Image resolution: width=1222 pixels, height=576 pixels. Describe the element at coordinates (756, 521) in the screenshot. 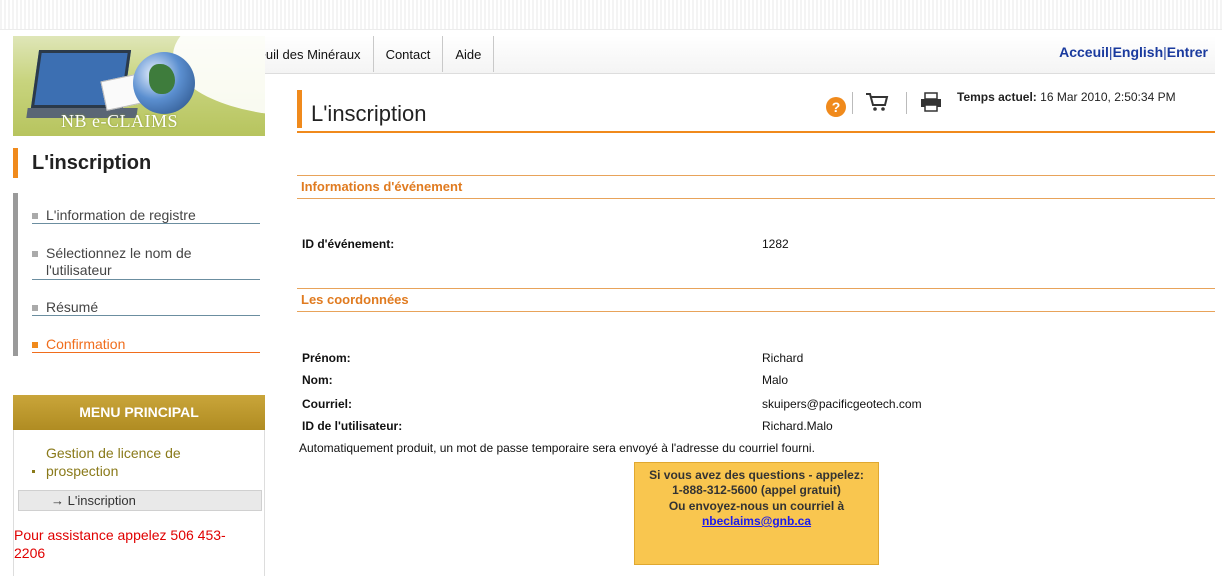

I see `callout-email-link: nbeclaims@gnb.ca` at that location.